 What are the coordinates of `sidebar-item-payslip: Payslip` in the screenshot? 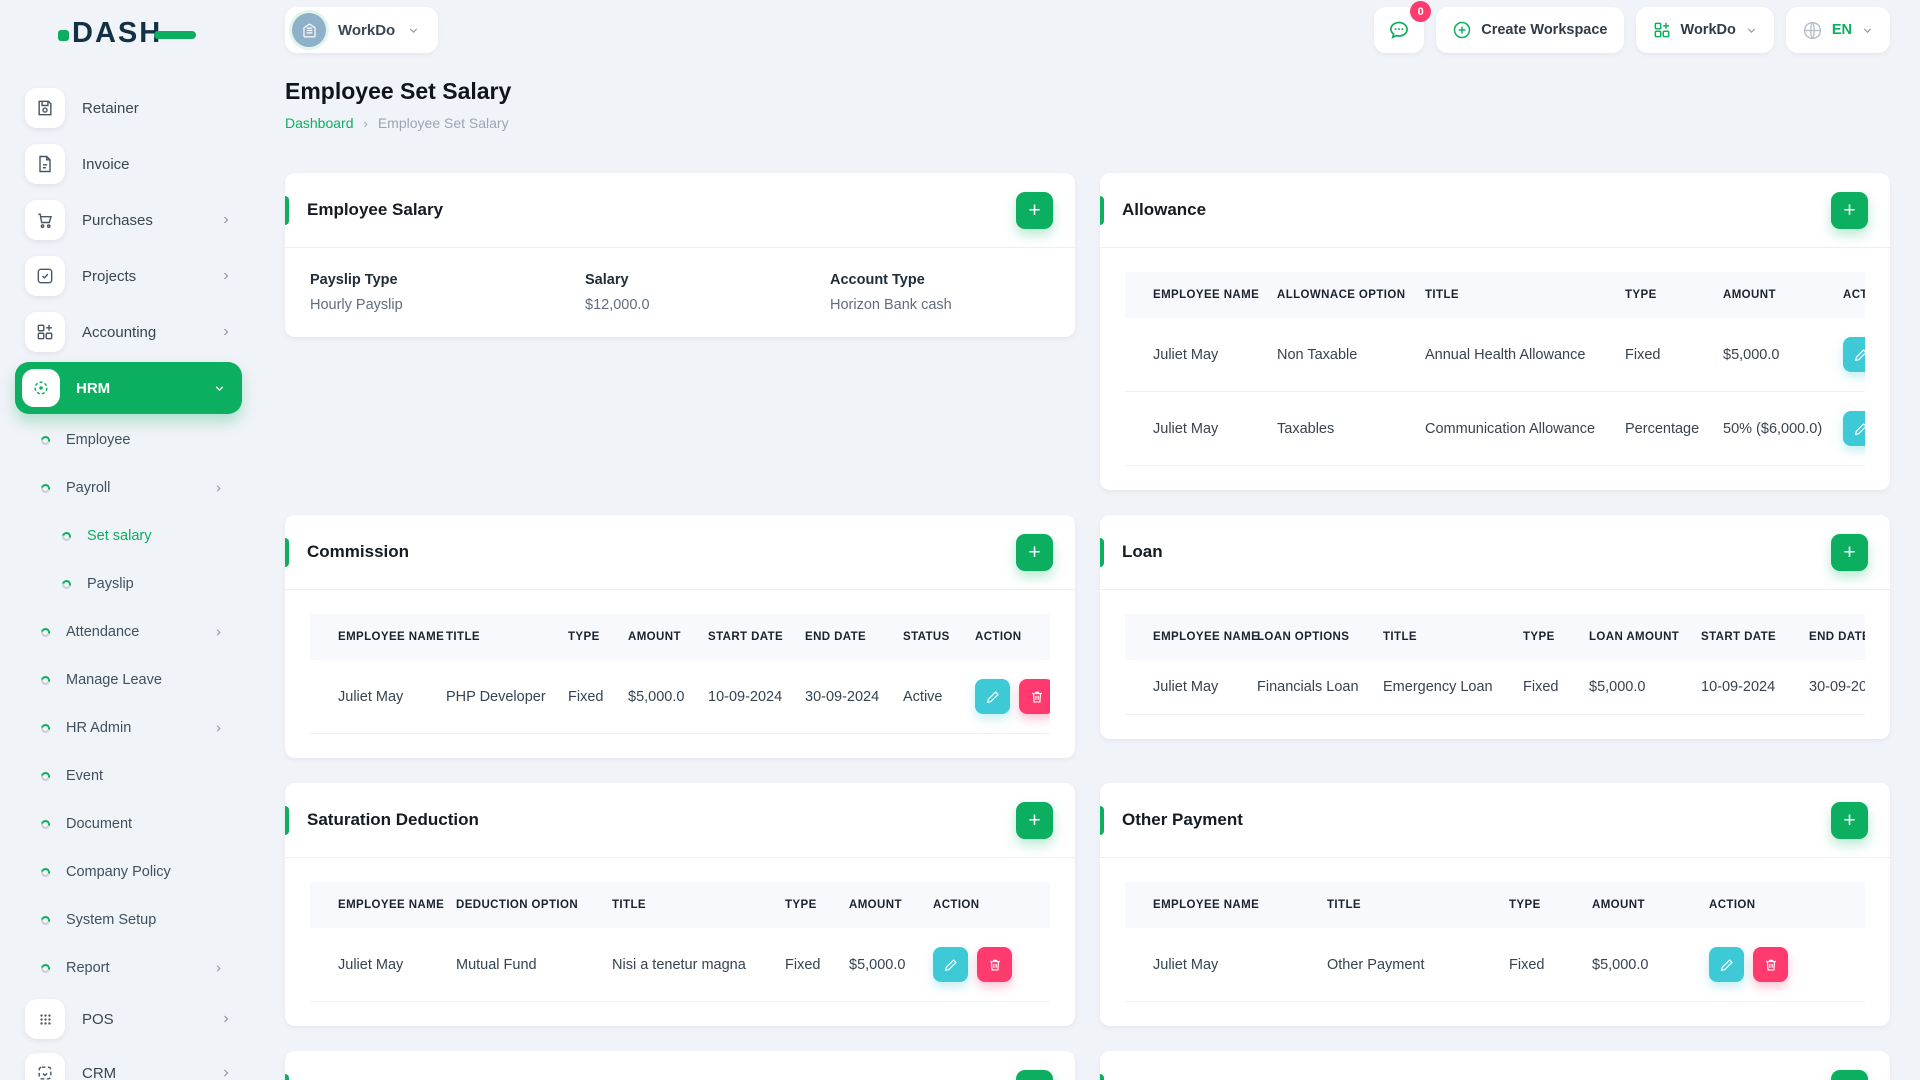 It's located at (129, 584).